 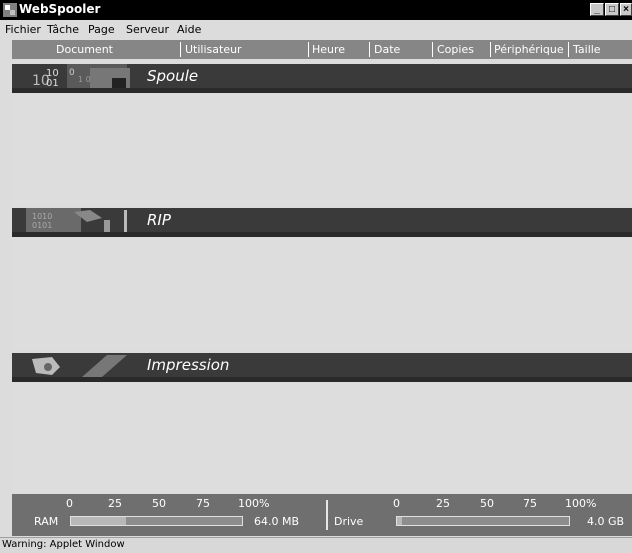 I want to click on status-text: Warning: Applet Window, so click(x=63, y=544).